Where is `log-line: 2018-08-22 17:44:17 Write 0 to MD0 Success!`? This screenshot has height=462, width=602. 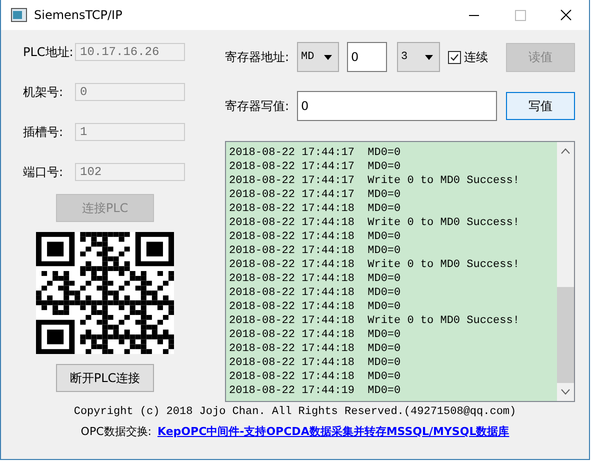 log-line: 2018-08-22 17:44:17 Write 0 to MD0 Success! is located at coordinates (374, 181).